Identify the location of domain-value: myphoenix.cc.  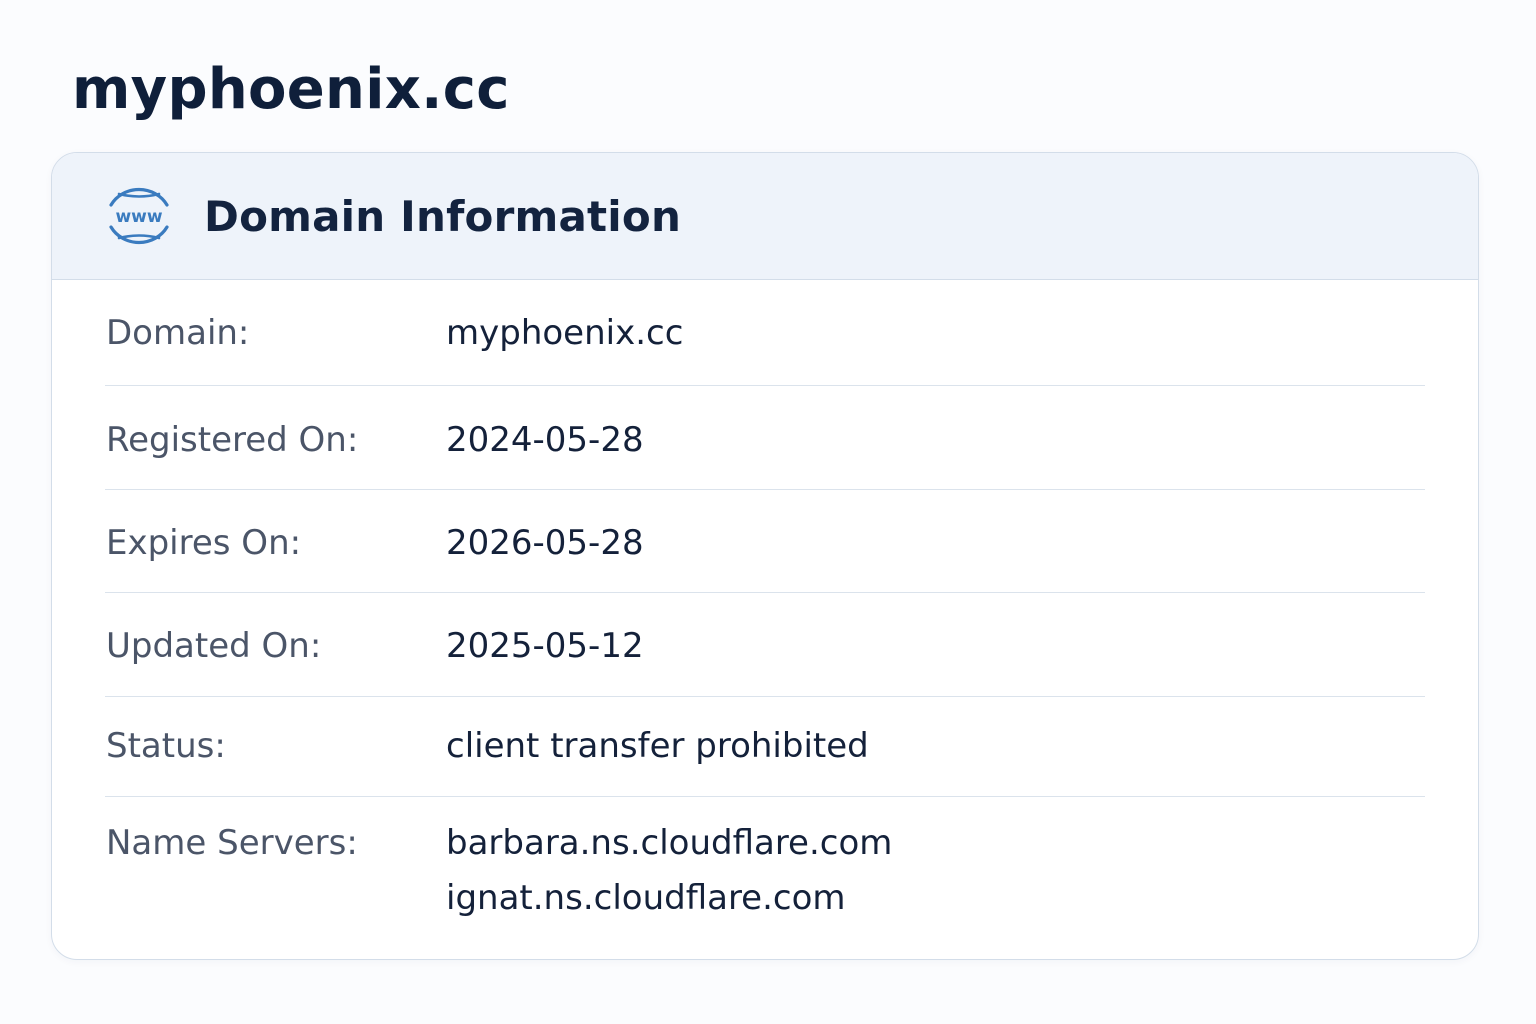
(565, 333).